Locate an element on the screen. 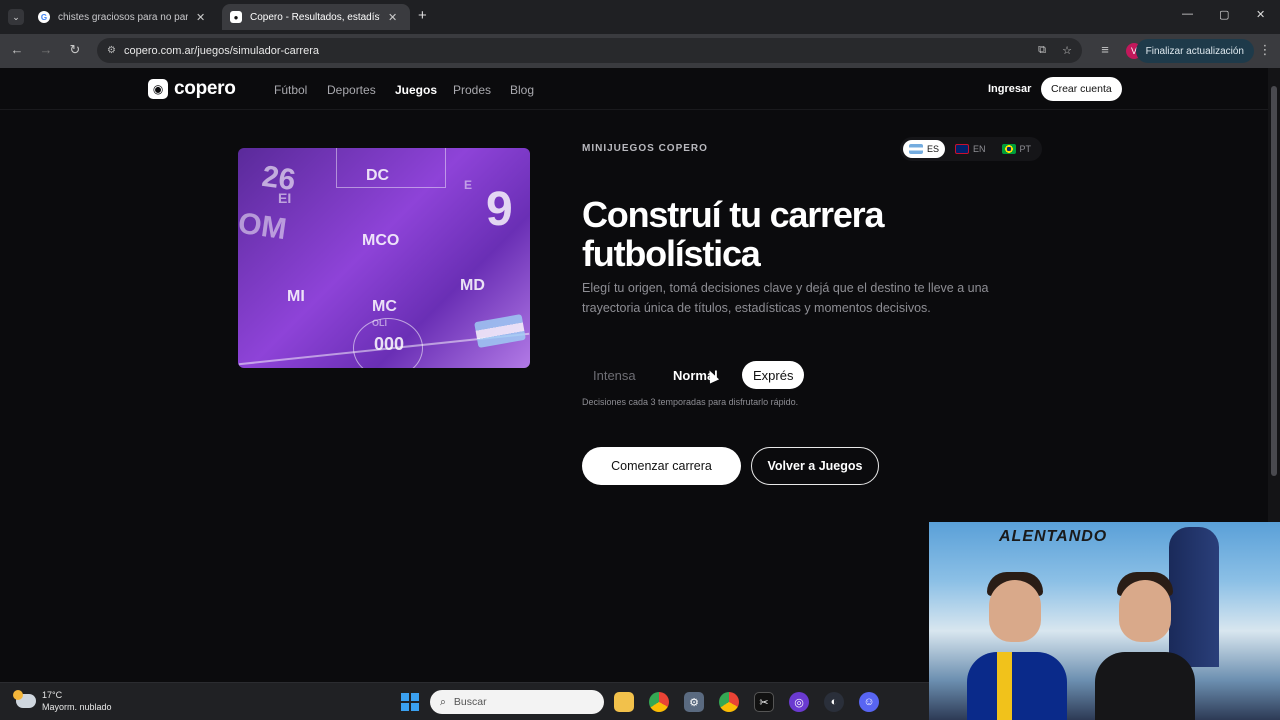 This screenshot has width=1280, height=720. obs-icon: ◎ is located at coordinates (799, 702).